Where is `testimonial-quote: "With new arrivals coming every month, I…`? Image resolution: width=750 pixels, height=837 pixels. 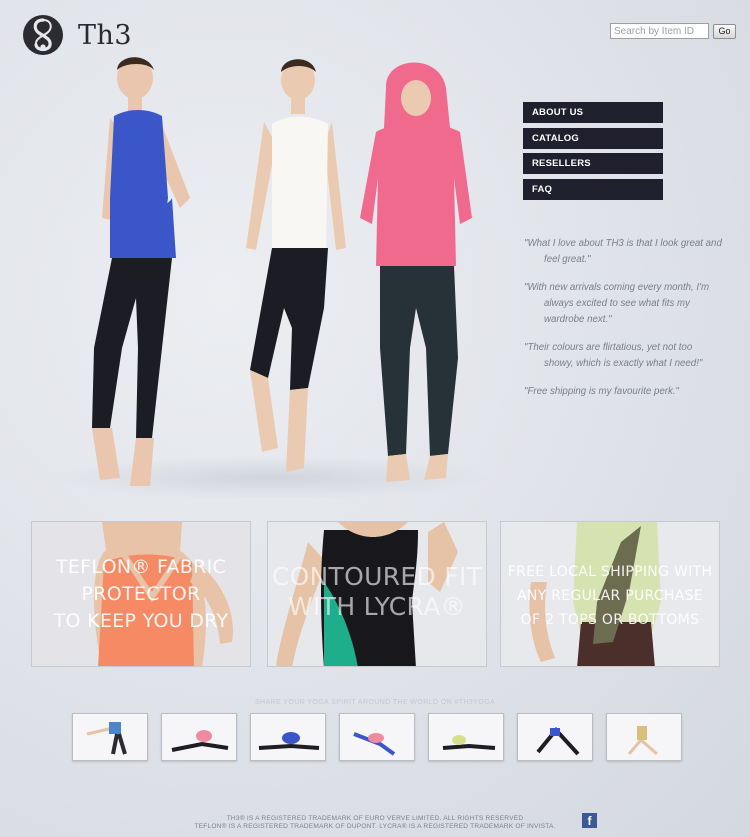
testimonial-quote: "With new arrivals coming every month, I… is located at coordinates (617, 303).